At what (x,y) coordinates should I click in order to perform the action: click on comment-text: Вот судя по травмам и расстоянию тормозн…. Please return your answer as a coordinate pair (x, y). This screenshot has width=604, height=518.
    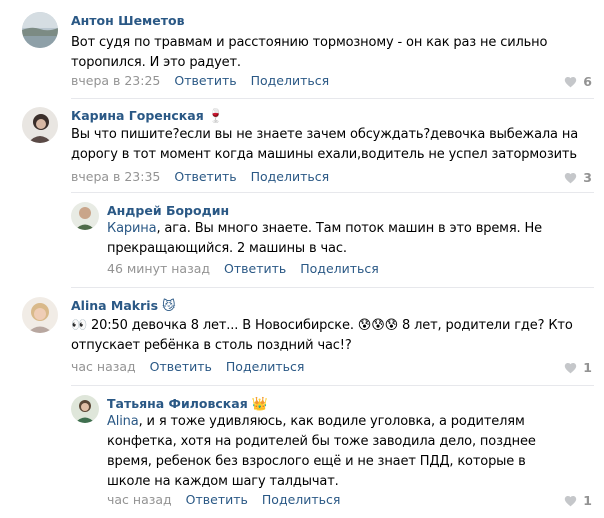
    Looking at the image, I should click on (309, 52).